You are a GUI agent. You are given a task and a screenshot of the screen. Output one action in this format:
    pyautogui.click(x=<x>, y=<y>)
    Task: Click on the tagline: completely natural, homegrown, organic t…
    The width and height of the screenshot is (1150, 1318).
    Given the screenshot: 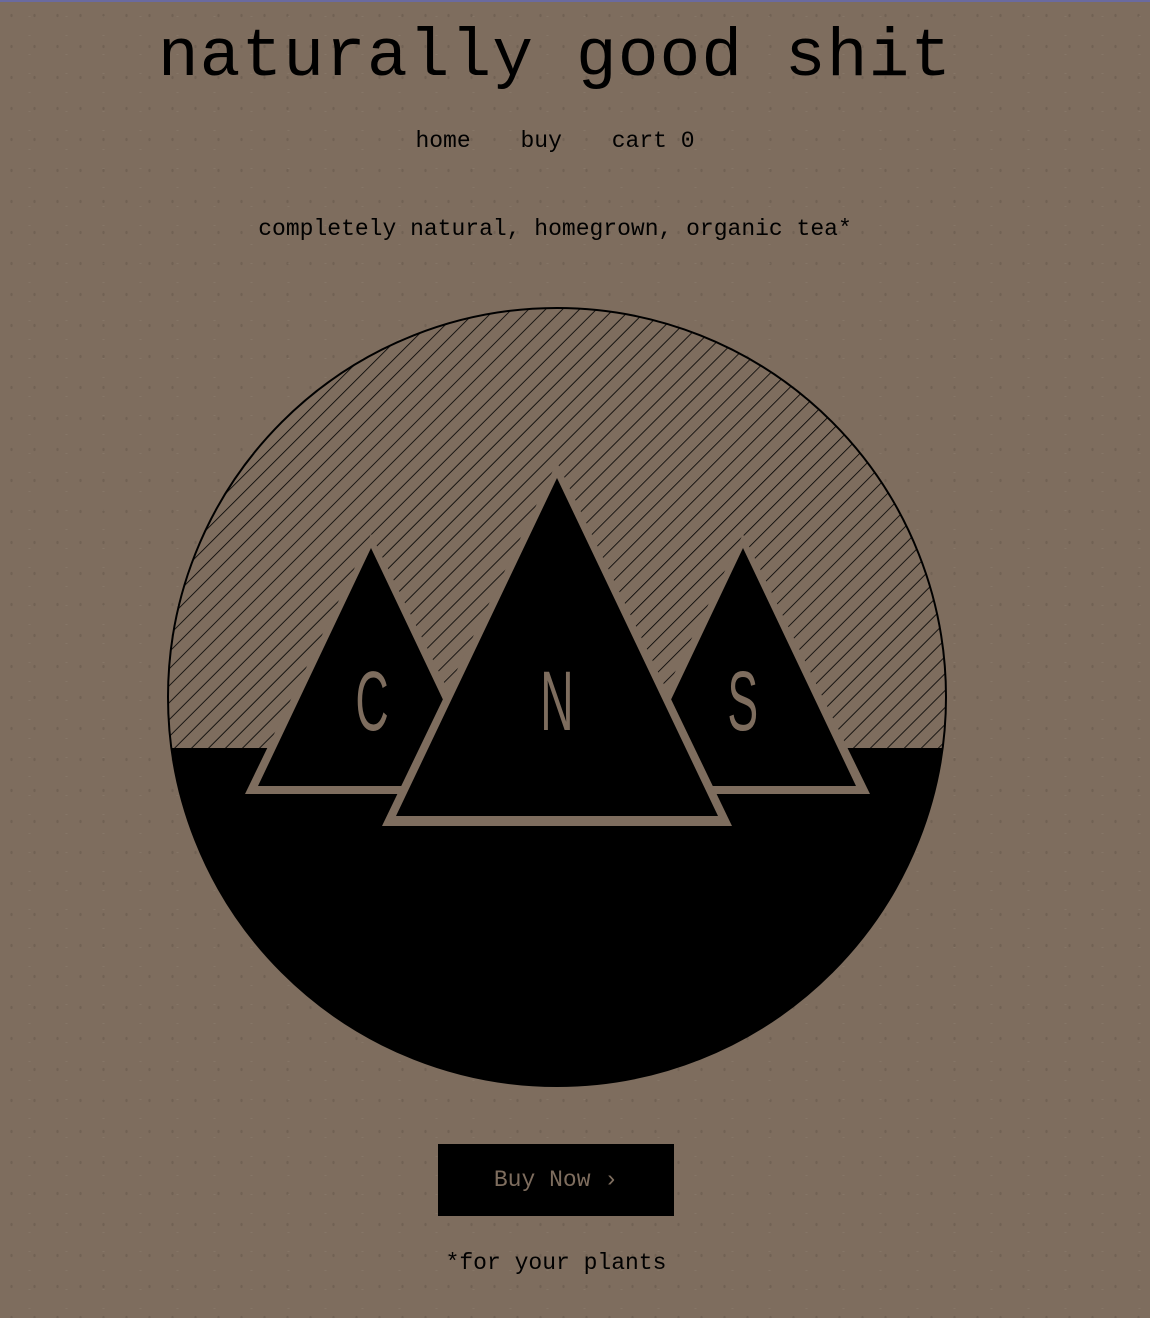 What is the action you would take?
    pyautogui.click(x=555, y=229)
    